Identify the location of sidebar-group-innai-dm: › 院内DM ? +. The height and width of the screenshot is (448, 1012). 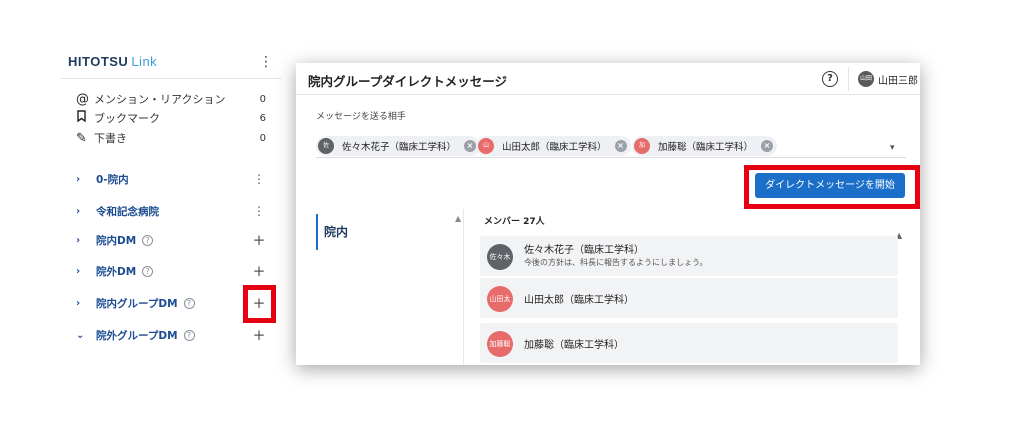
(171, 240).